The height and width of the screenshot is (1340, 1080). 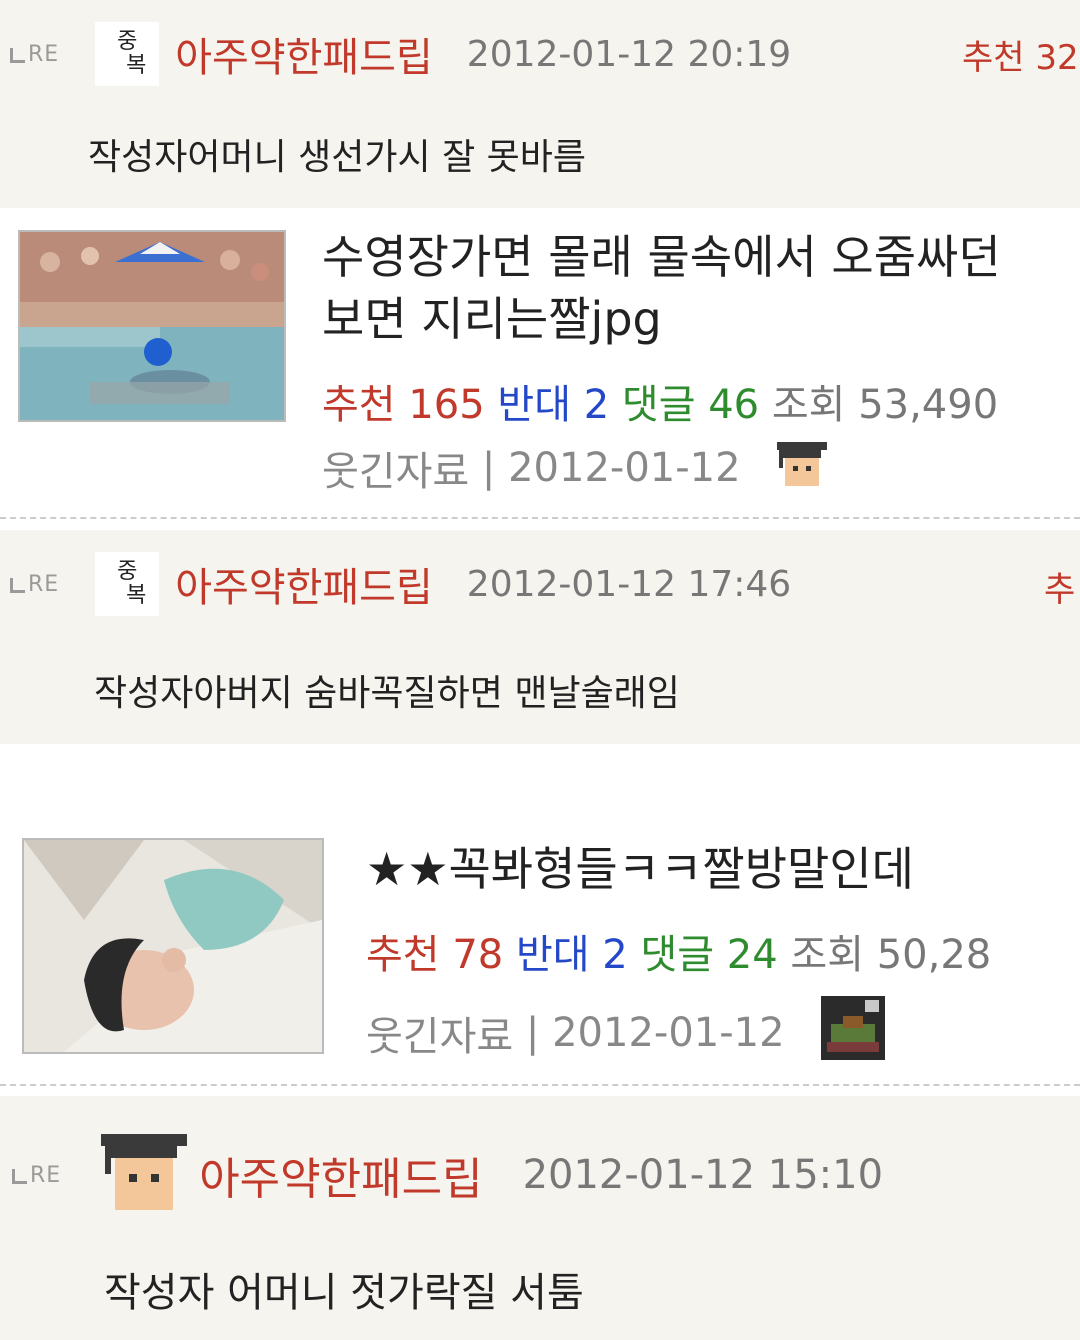 I want to click on reply-header: RE 아주약한패드립 2012-01-12 15:10, so click(x=447, y=1175).